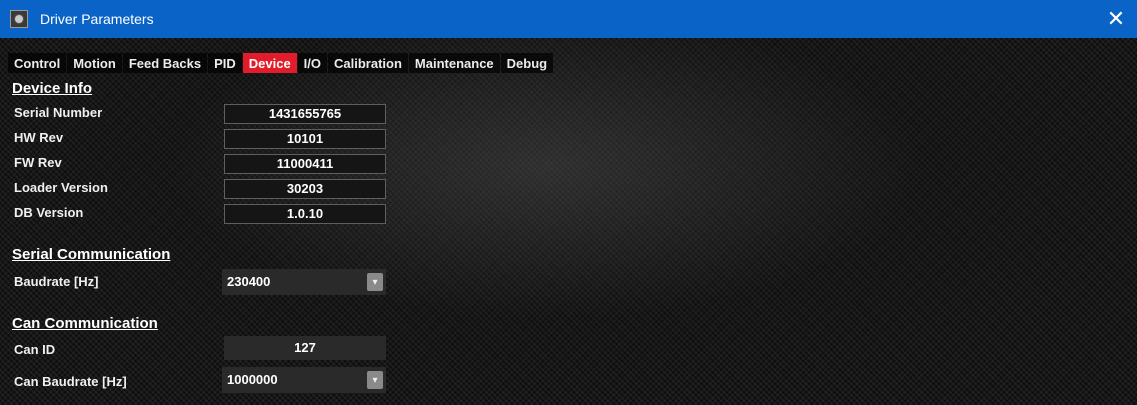 Image resolution: width=1137 pixels, height=405 pixels. What do you see at coordinates (49, 212) in the screenshot?
I see `db-version-label: DB Version` at bounding box center [49, 212].